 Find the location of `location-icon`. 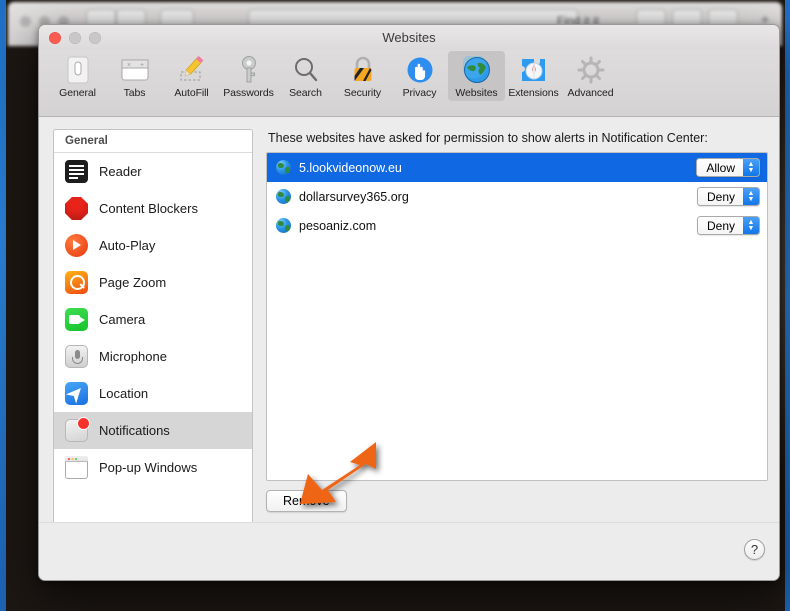

location-icon is located at coordinates (76, 393).